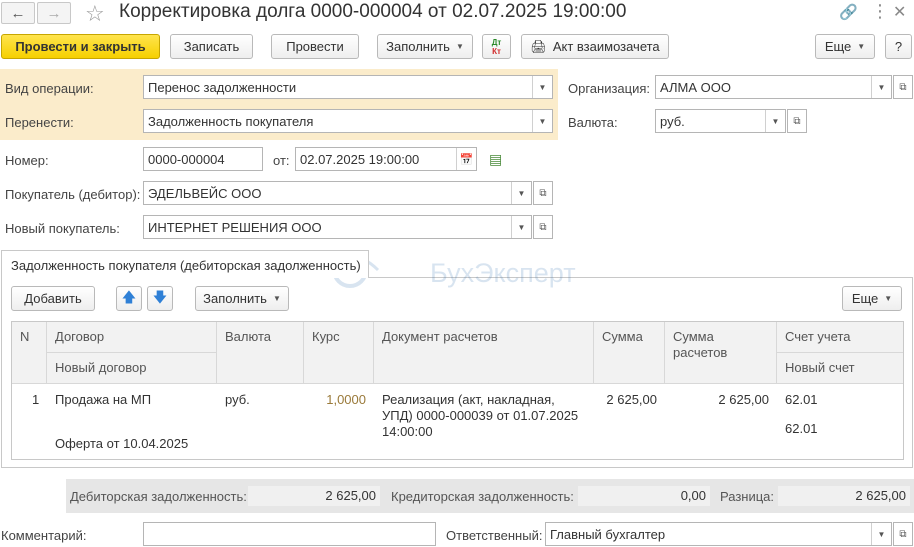 This screenshot has width=914, height=547. What do you see at coordinates (898, 46) in the screenshot?
I see `help-button: ?` at bounding box center [898, 46].